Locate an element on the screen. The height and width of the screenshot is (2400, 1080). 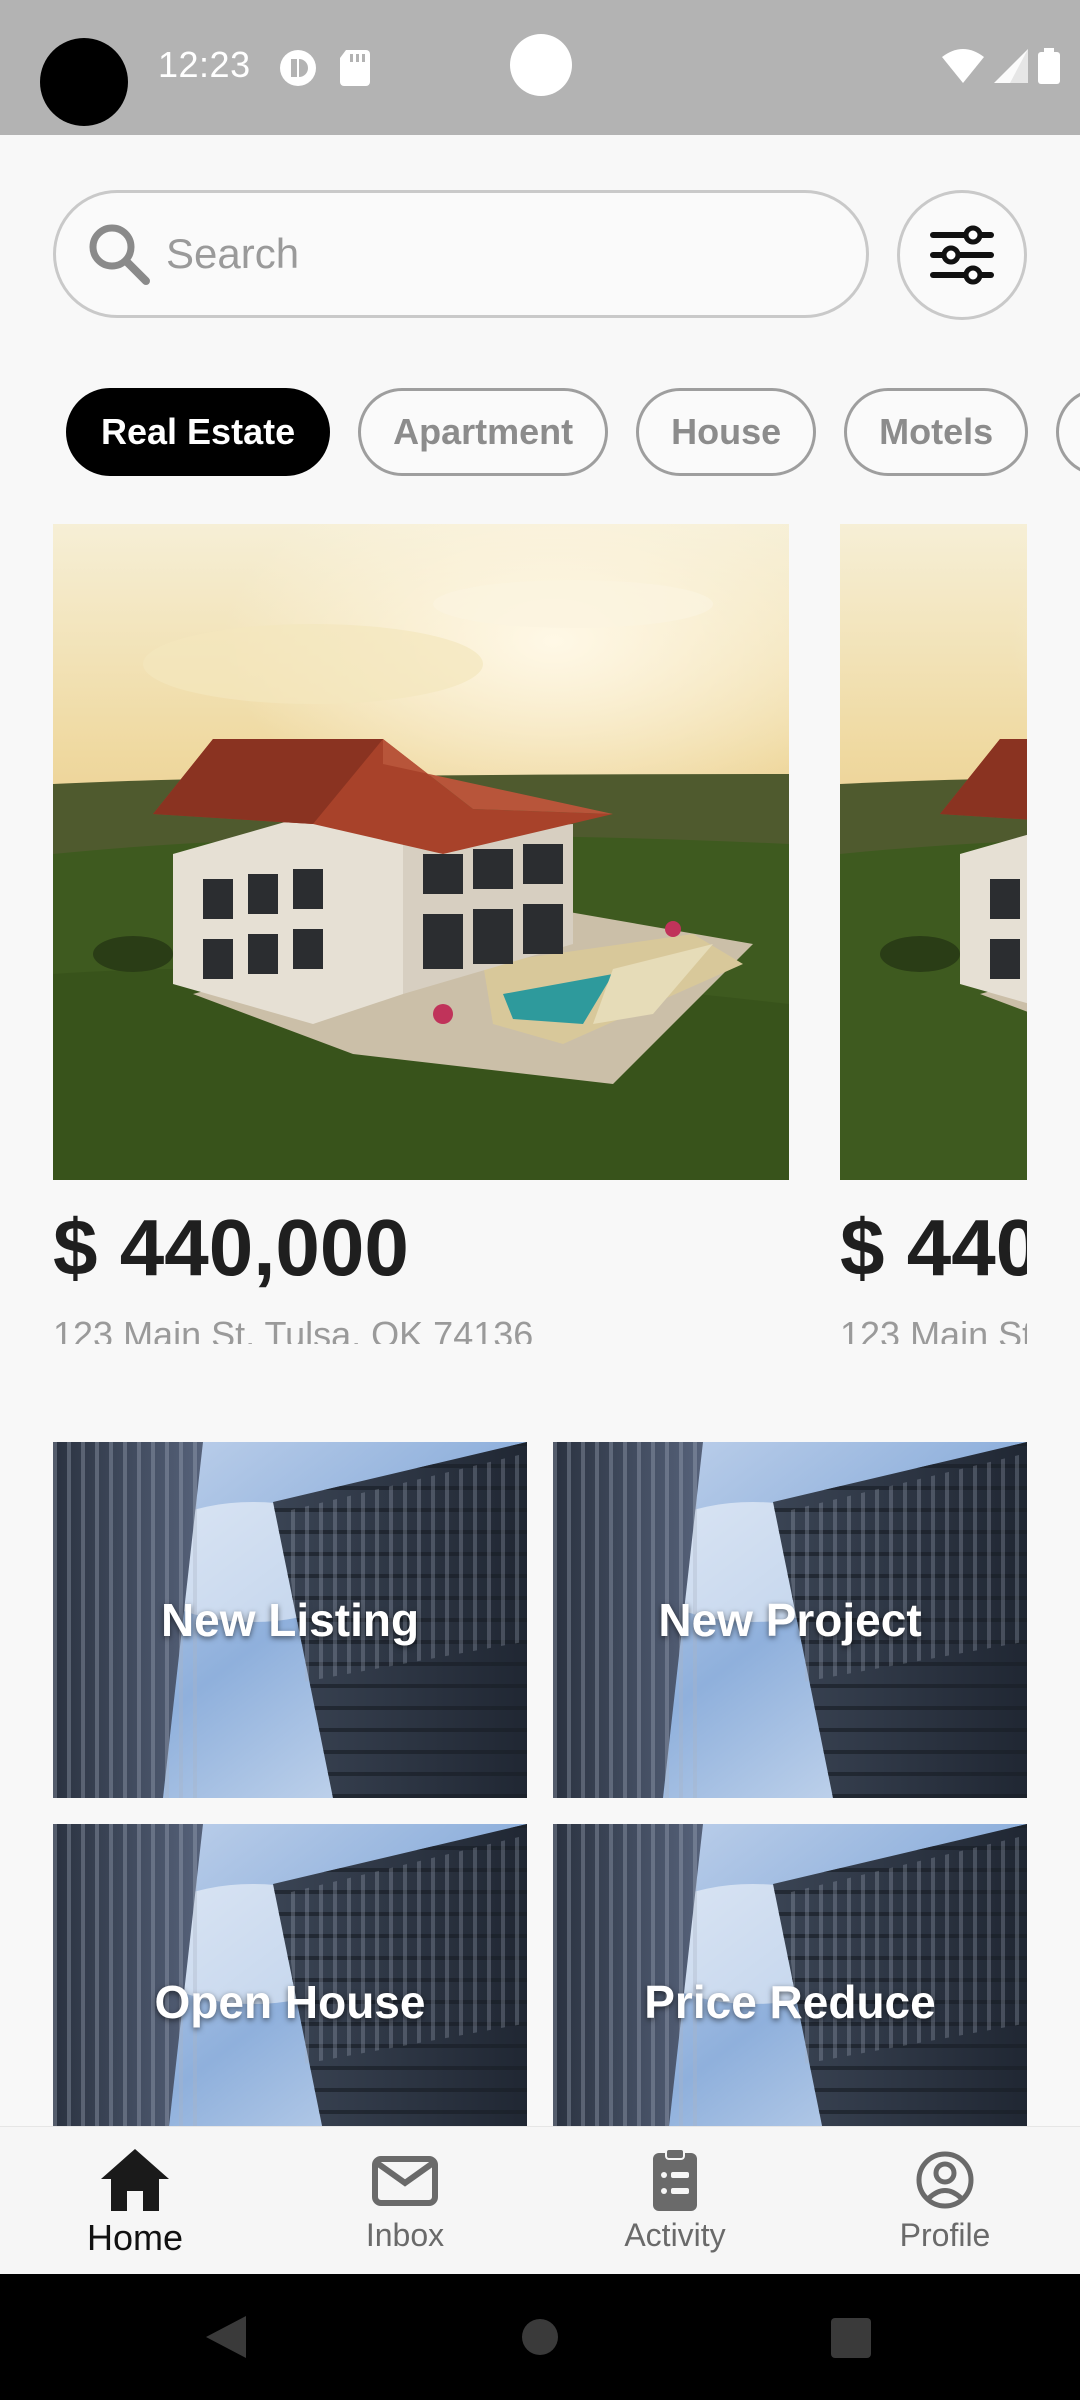
nav-activity: Activity is located at coordinates (675, 2200).